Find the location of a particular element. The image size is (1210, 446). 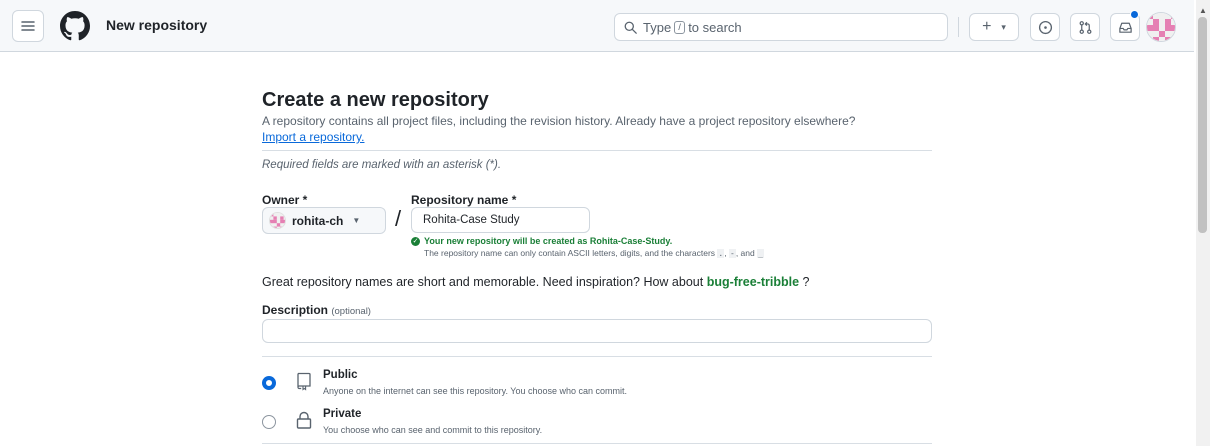

hamburger-menu-button is located at coordinates (28, 26).